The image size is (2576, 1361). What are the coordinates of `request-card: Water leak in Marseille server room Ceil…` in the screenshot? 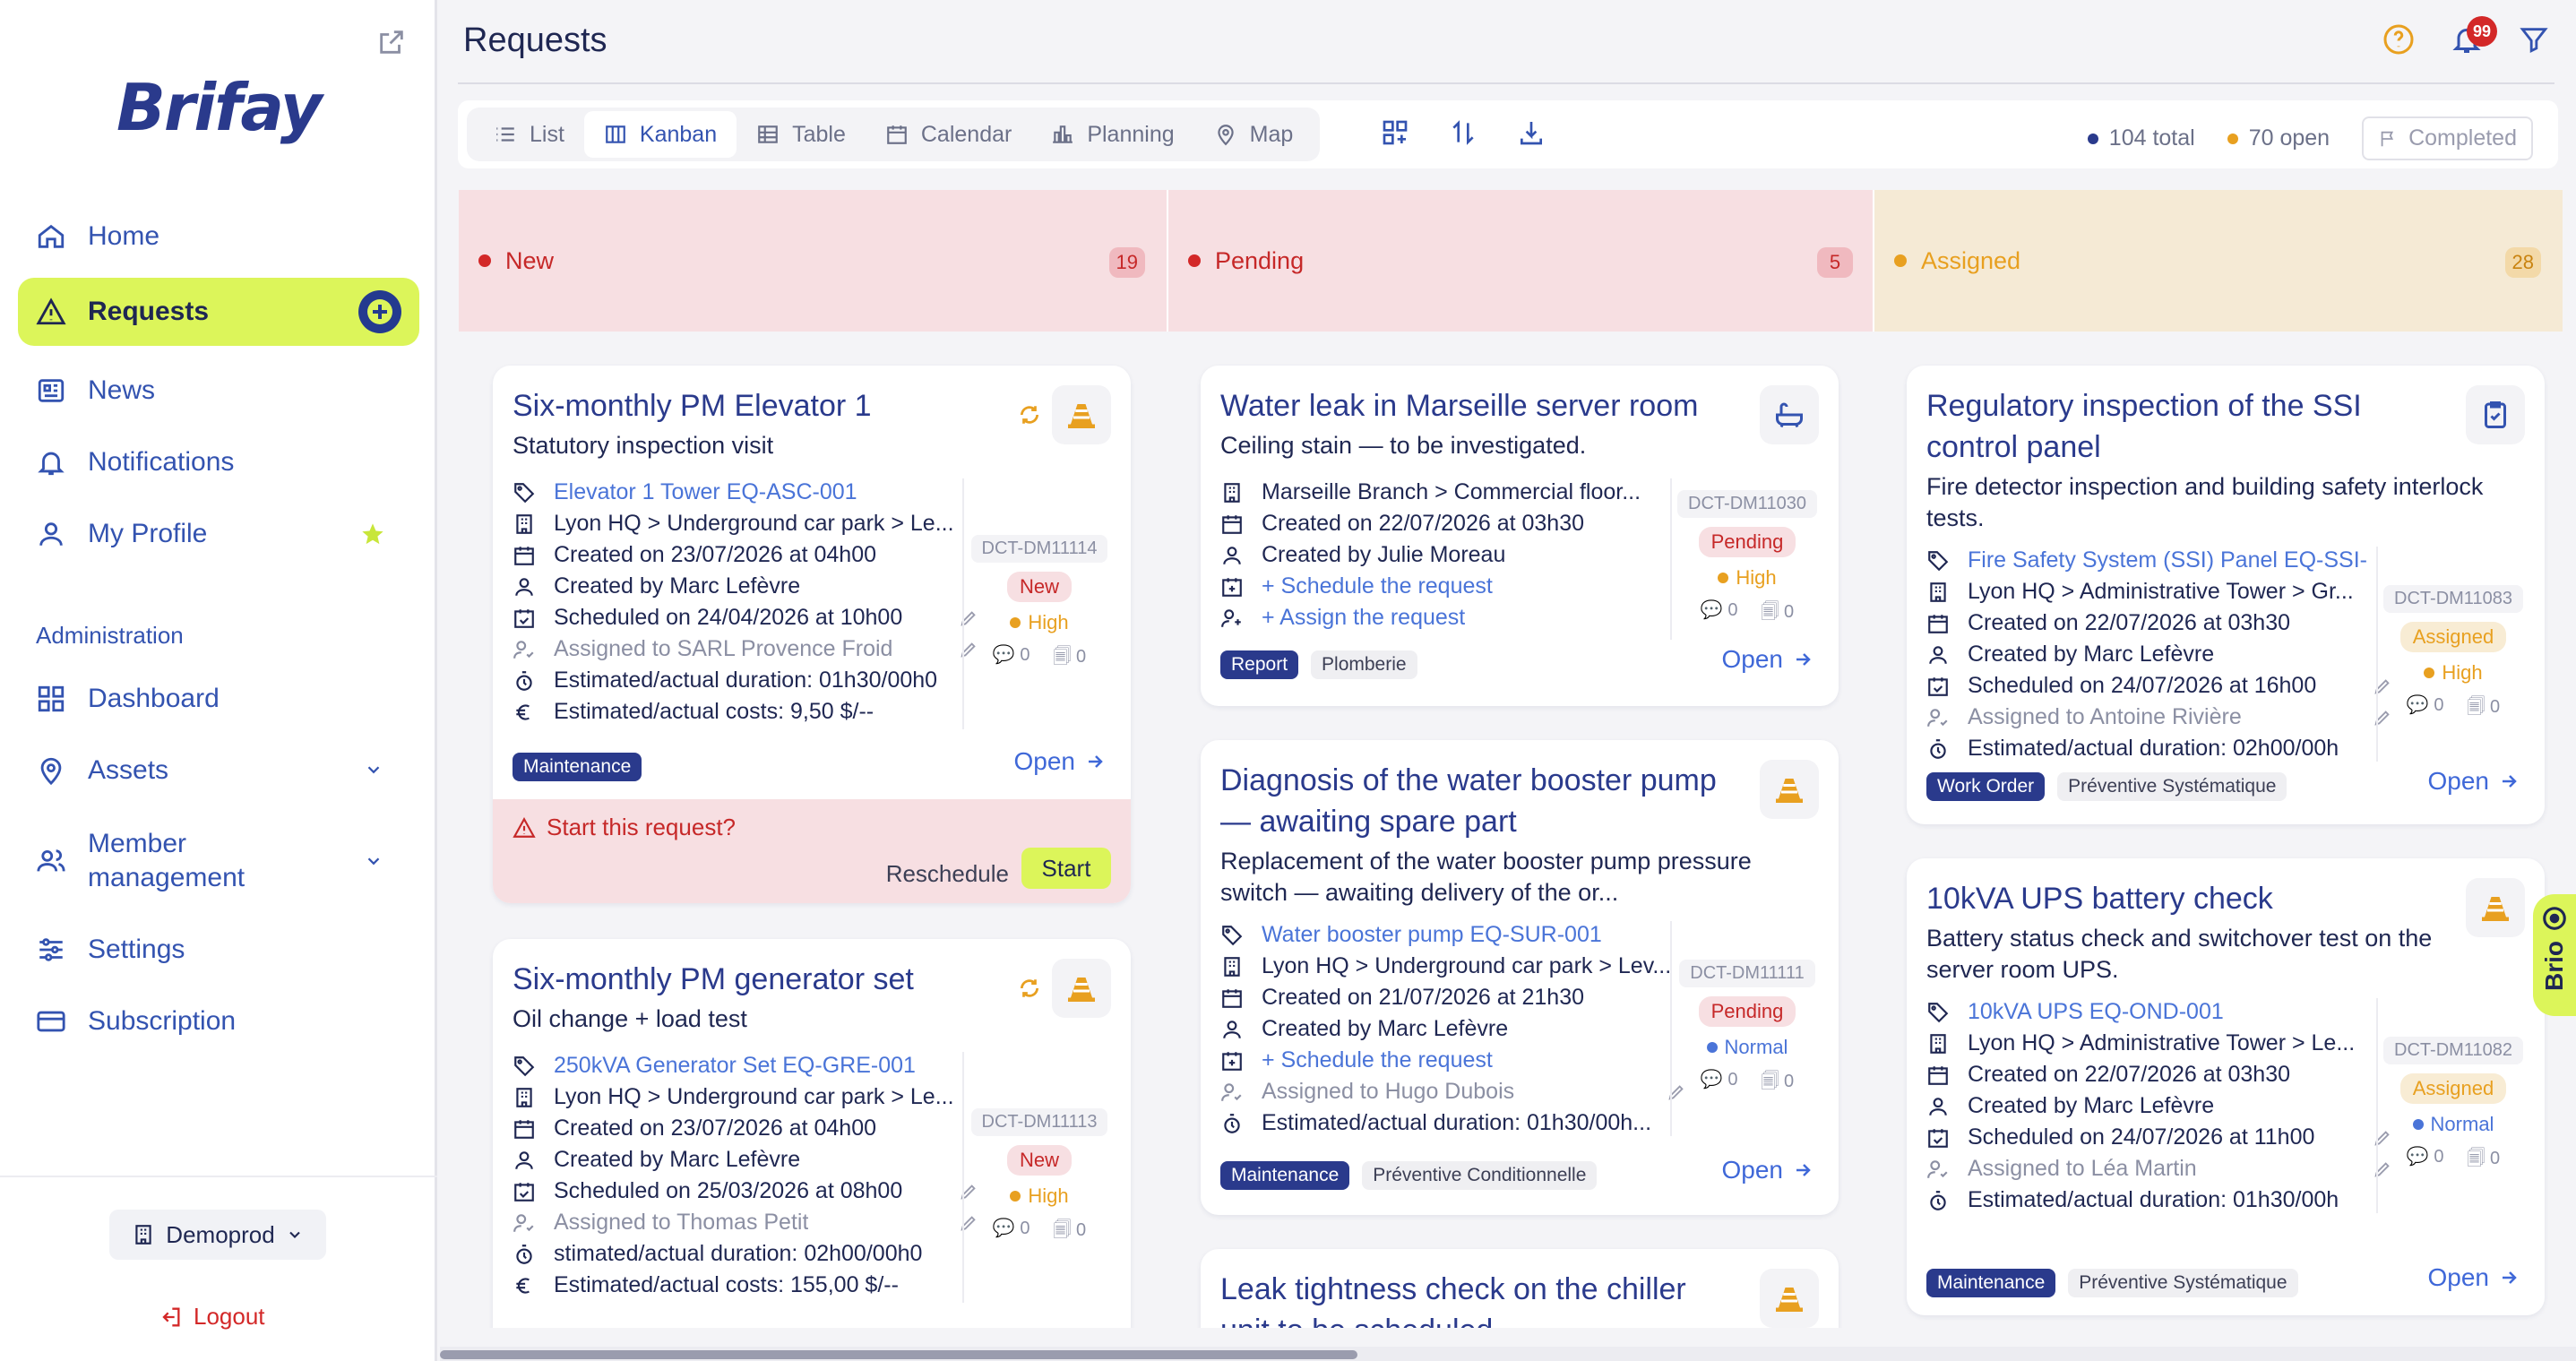 It's located at (1520, 536).